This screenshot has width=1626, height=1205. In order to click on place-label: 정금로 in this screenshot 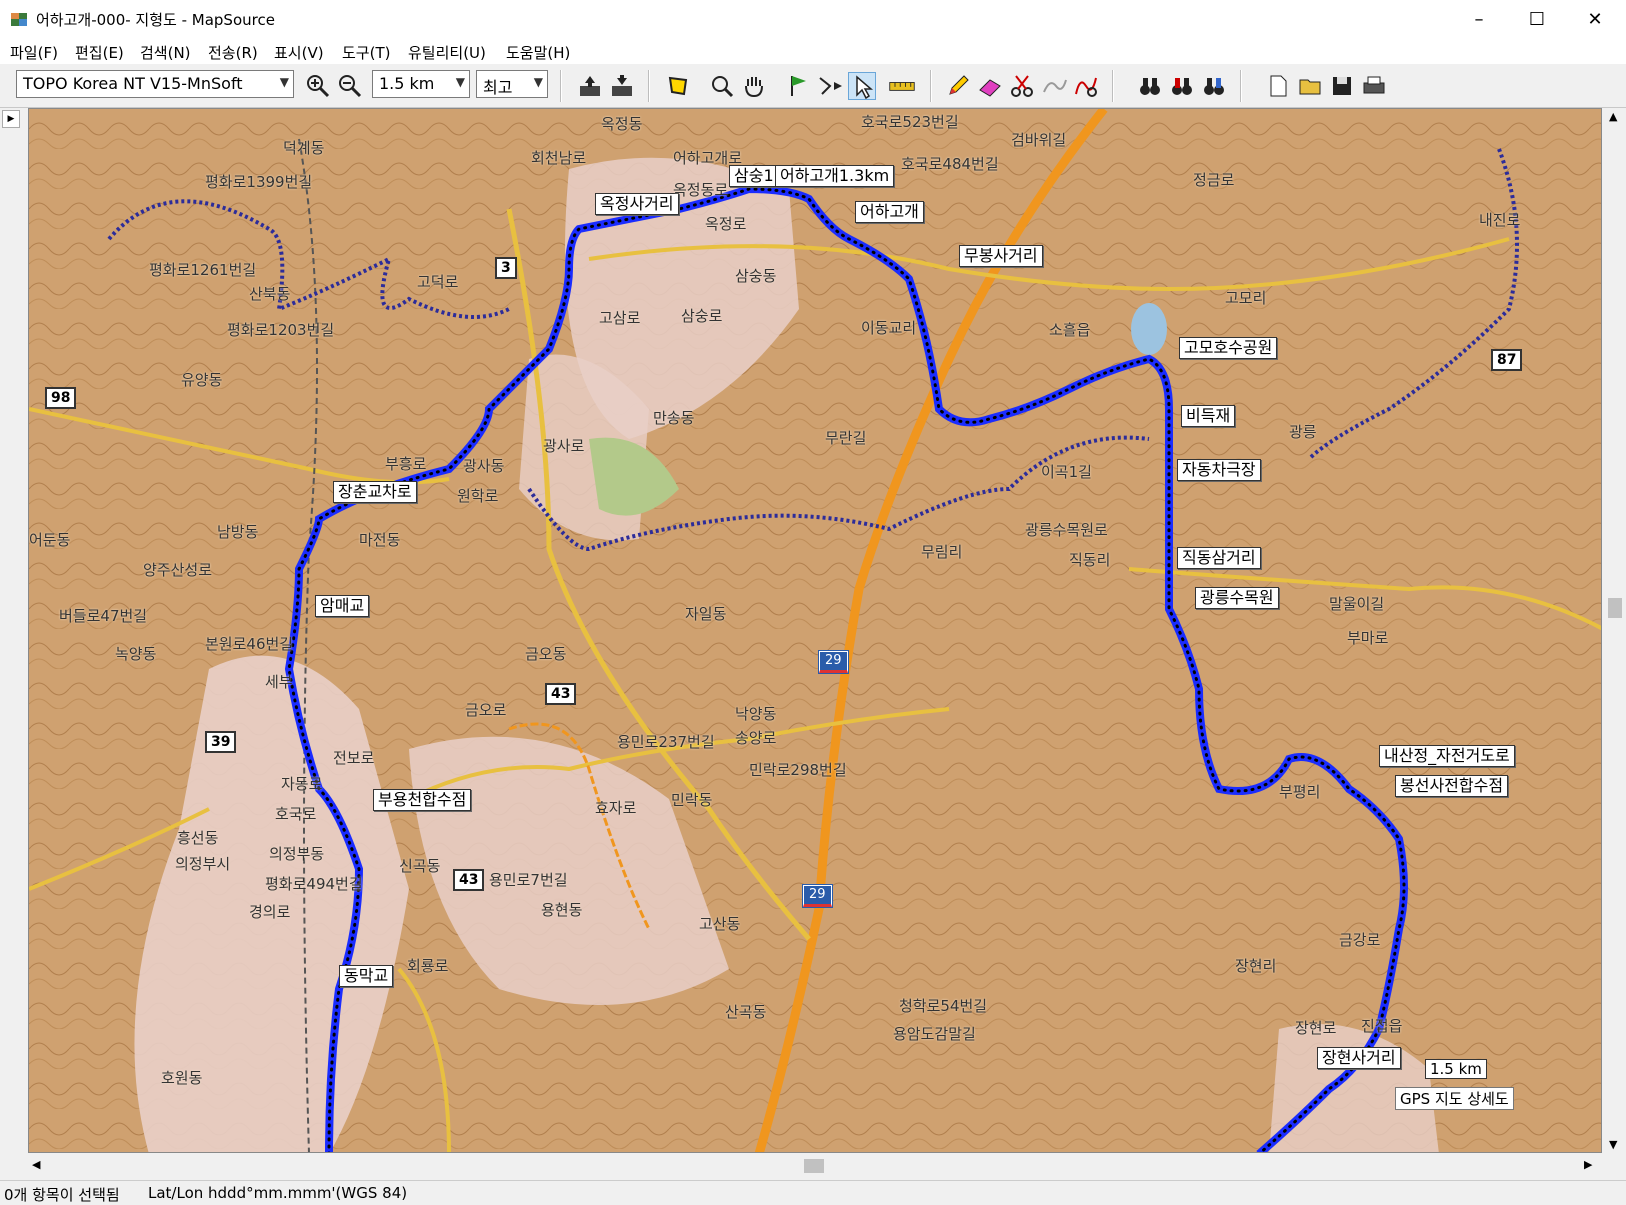, I will do `click(1214, 180)`.